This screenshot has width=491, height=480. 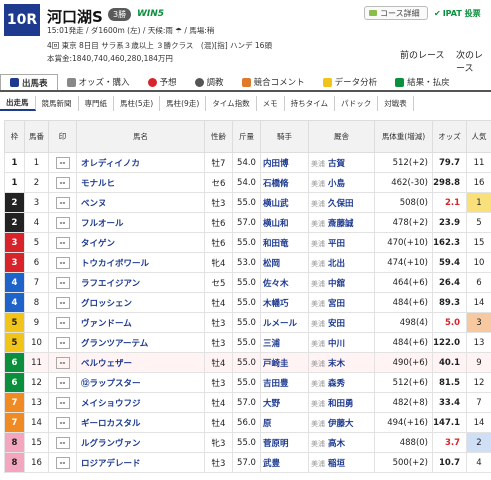 What do you see at coordinates (96, 103) in the screenshot?
I see `subtab-specialist: 専門紙` at bounding box center [96, 103].